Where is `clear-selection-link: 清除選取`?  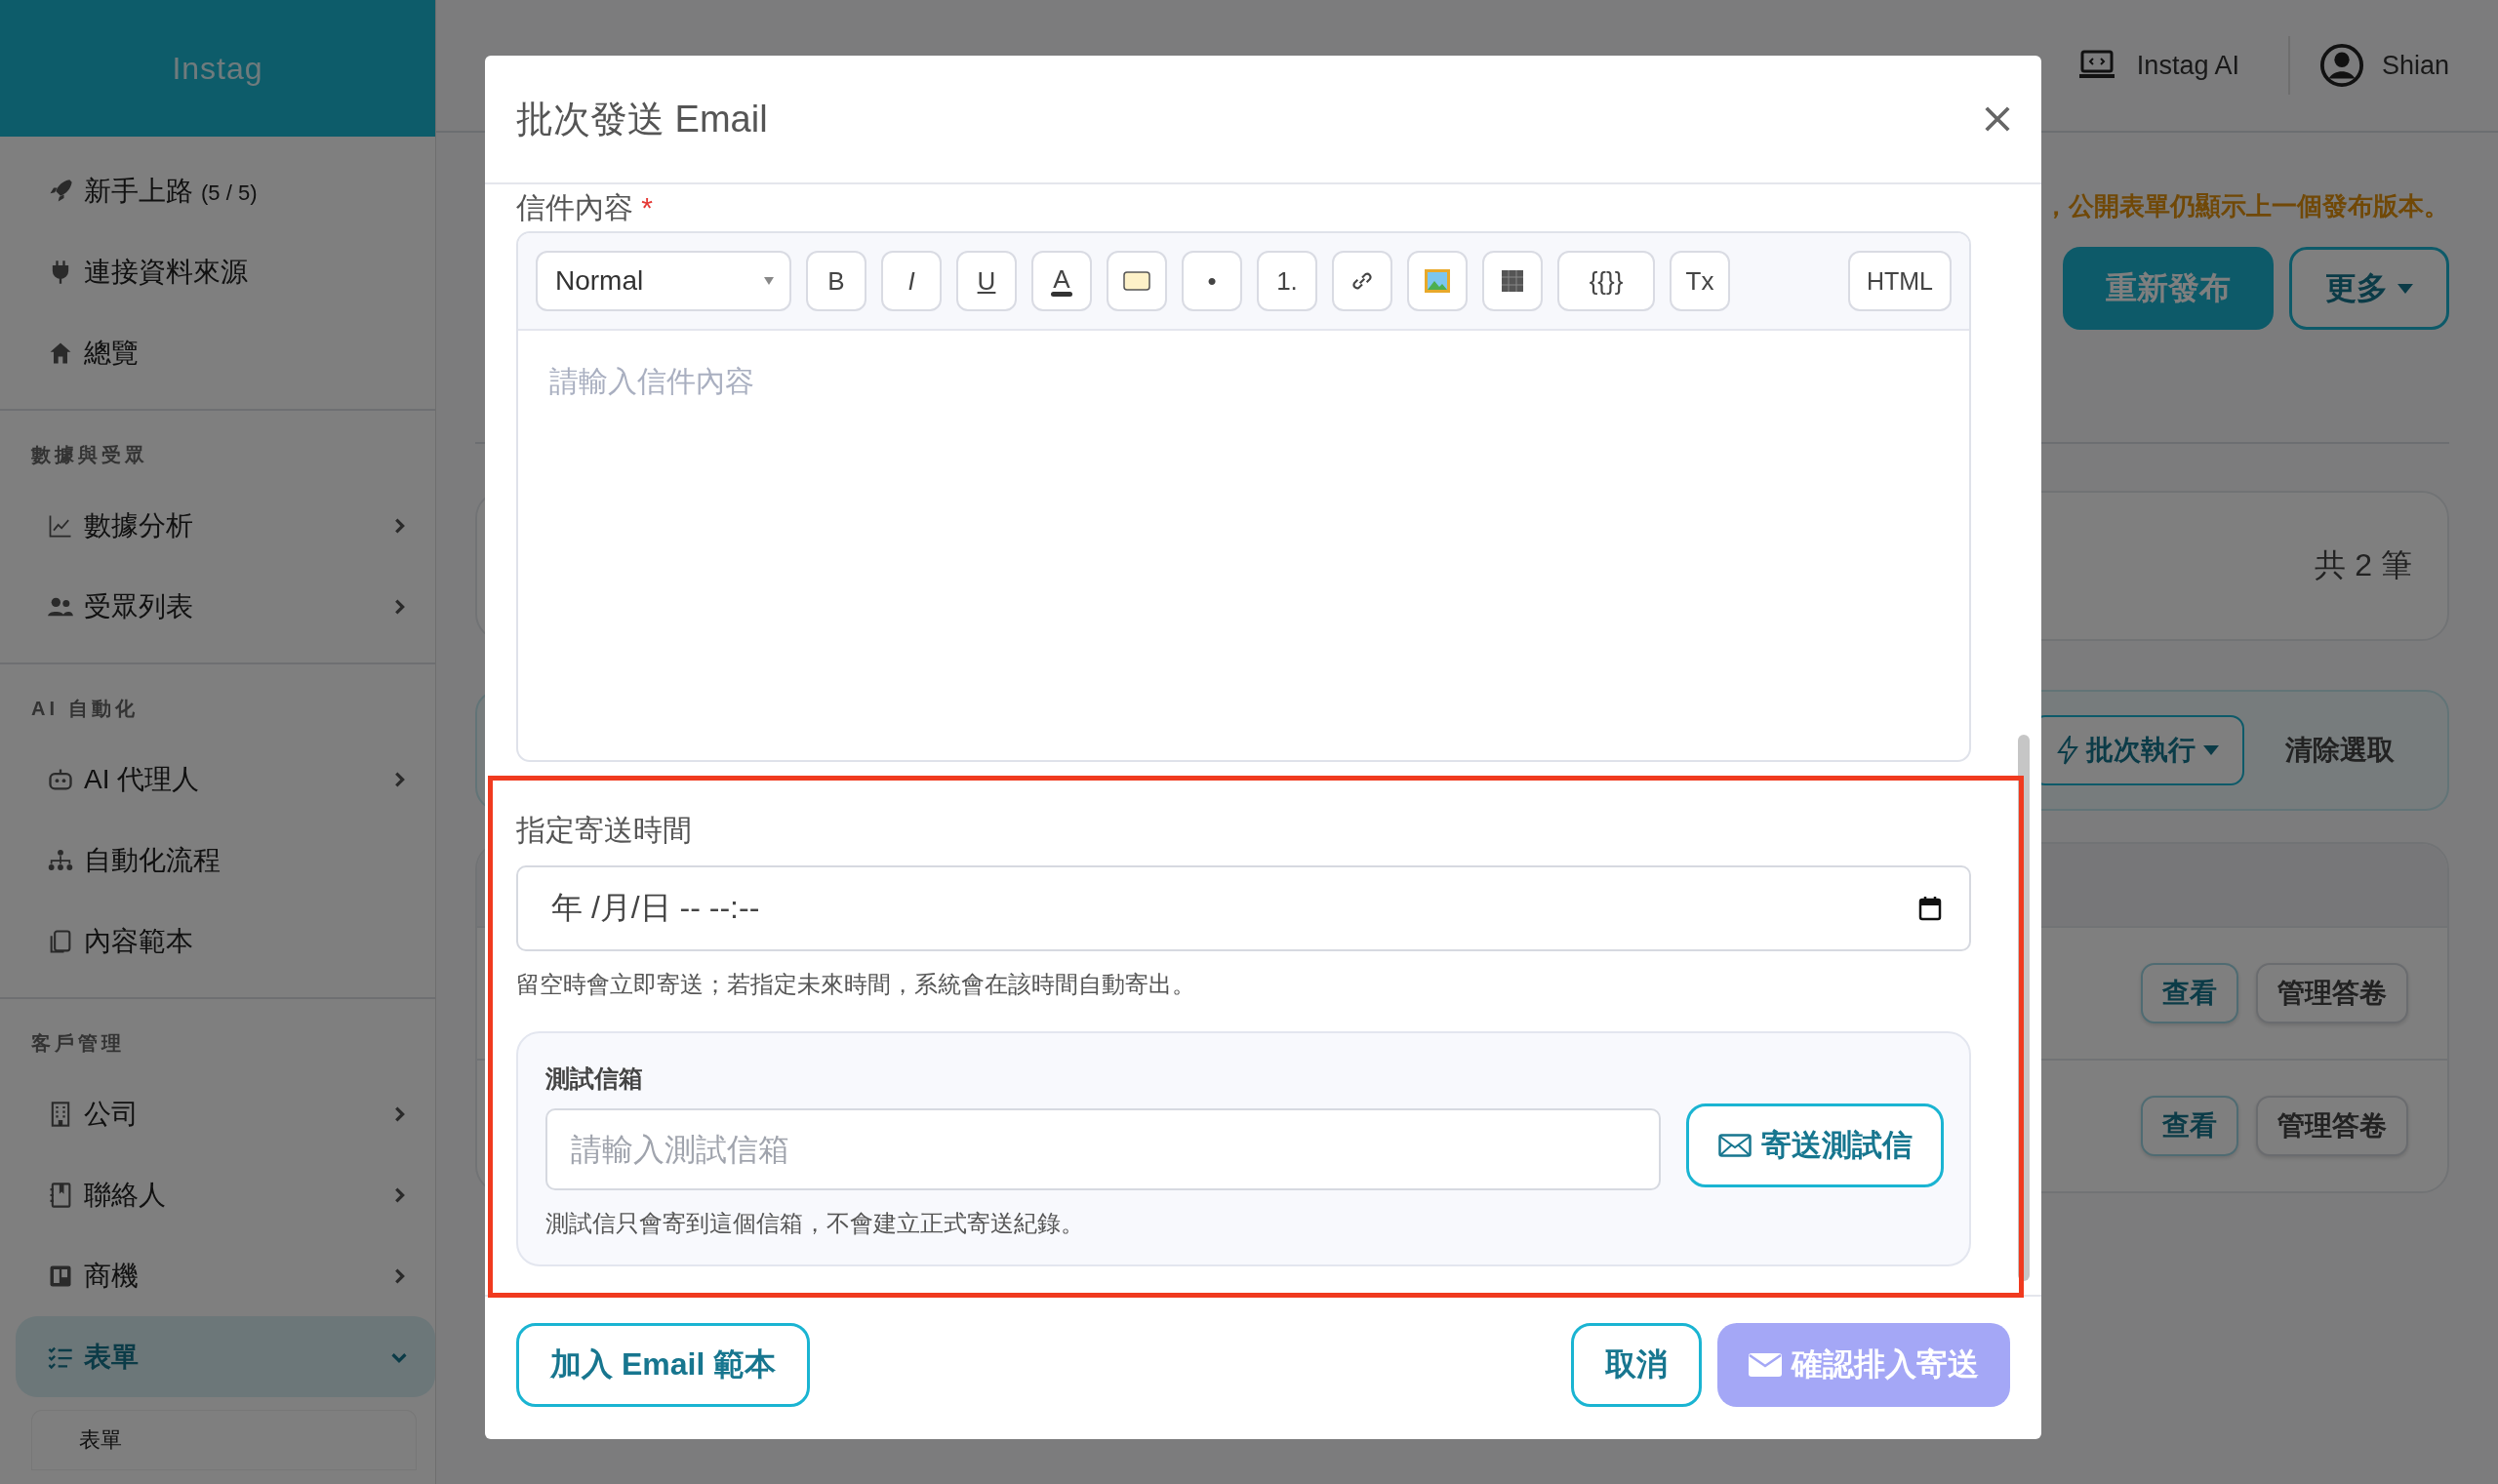 clear-selection-link: 清除選取 is located at coordinates (2340, 750).